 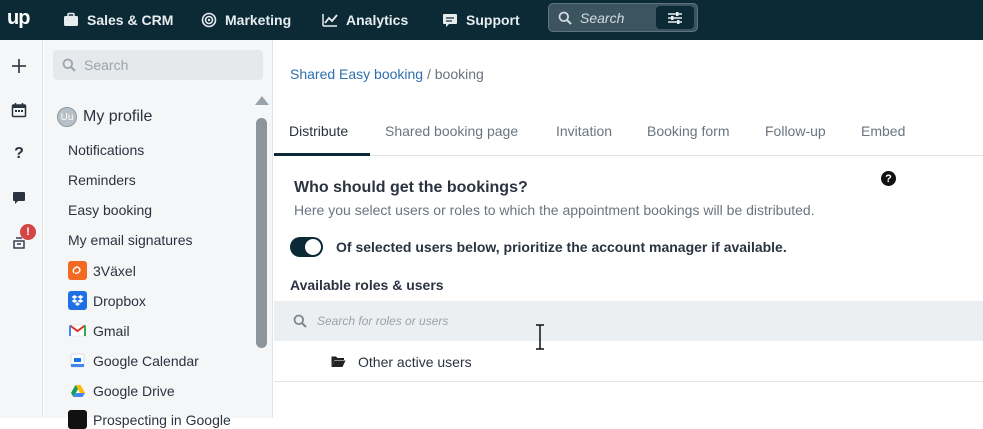 I want to click on sidebar-item-dropbox: Dropbox, so click(x=107, y=300).